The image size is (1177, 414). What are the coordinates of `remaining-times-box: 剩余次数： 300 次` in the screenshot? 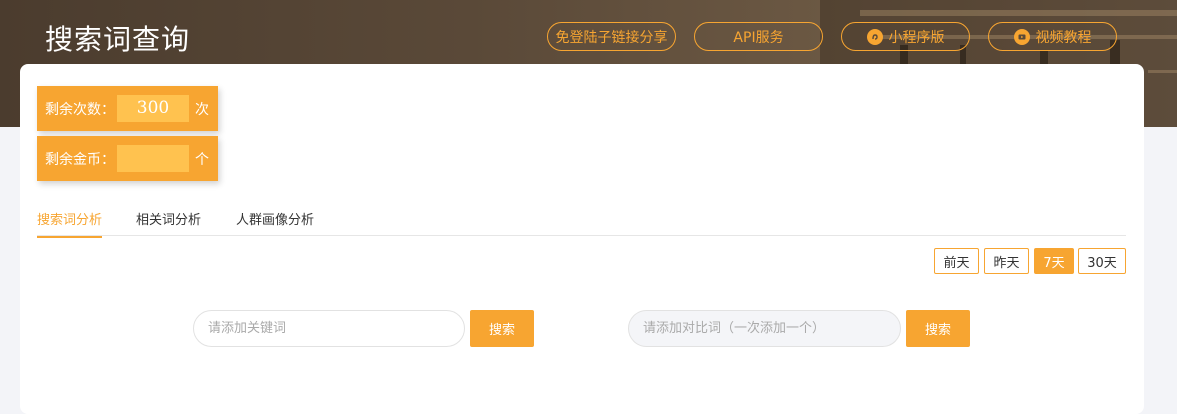 It's located at (127, 108).